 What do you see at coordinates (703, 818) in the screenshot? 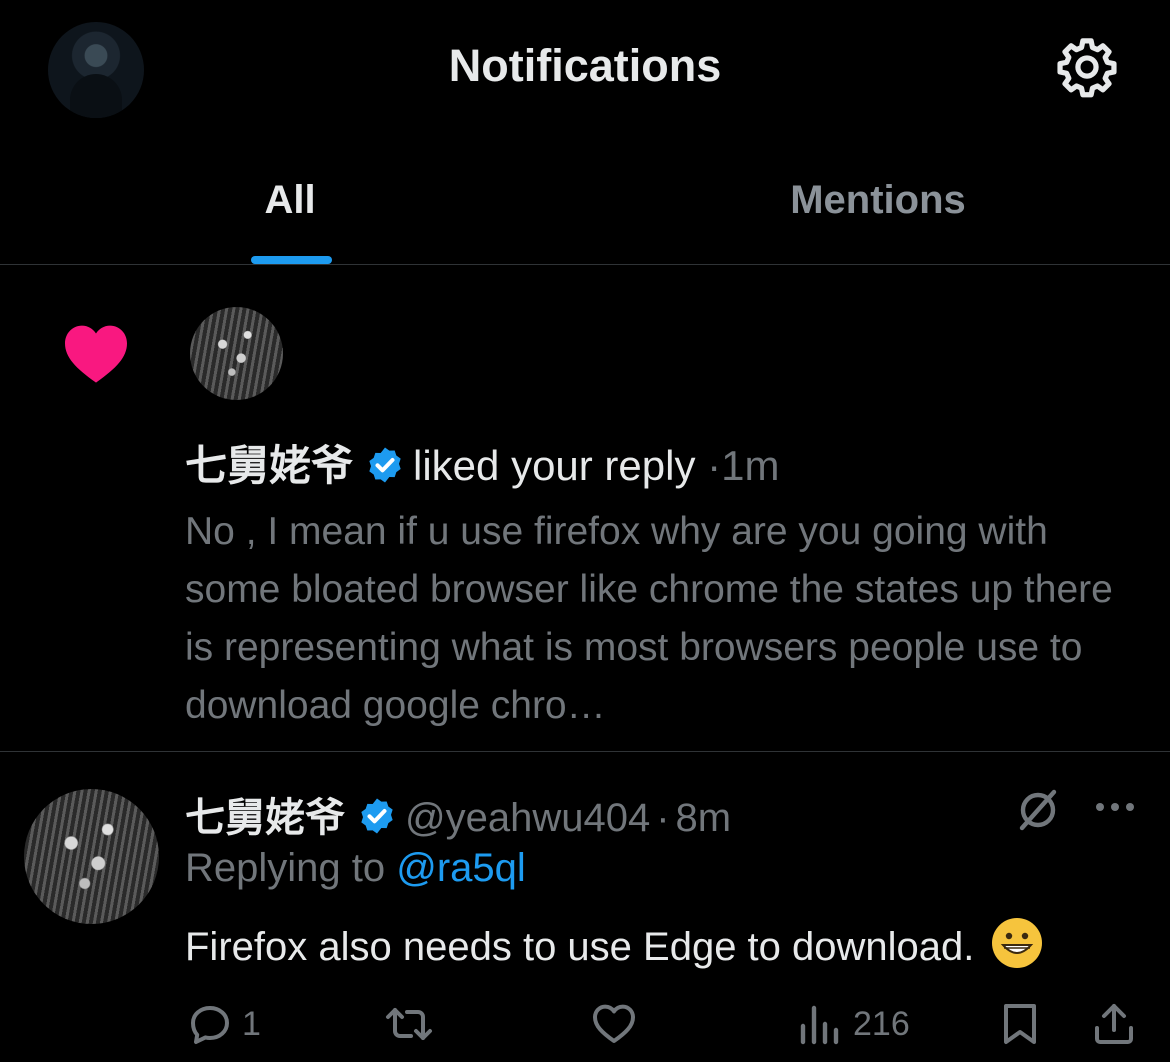
I see `time-ago: 8m` at bounding box center [703, 818].